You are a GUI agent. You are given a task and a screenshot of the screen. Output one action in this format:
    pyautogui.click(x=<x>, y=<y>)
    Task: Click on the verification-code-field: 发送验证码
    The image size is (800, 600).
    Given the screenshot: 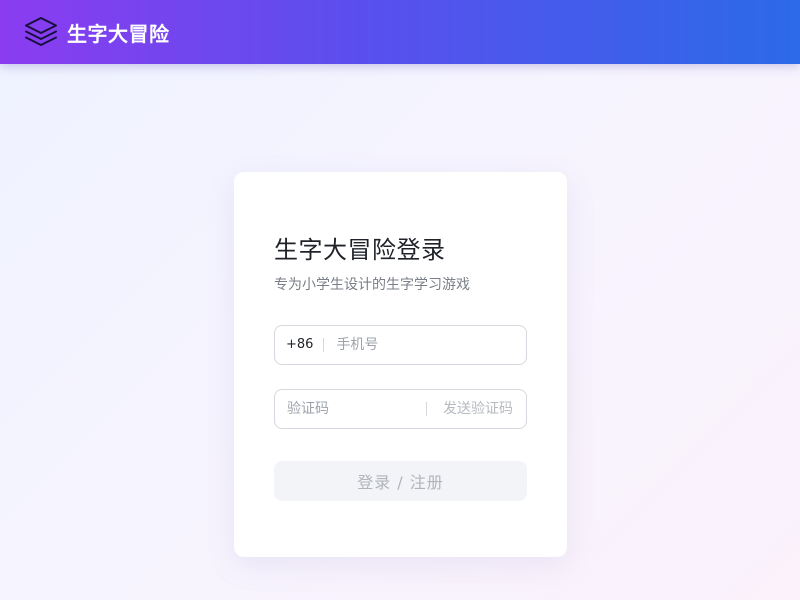 What is the action you would take?
    pyautogui.click(x=400, y=409)
    